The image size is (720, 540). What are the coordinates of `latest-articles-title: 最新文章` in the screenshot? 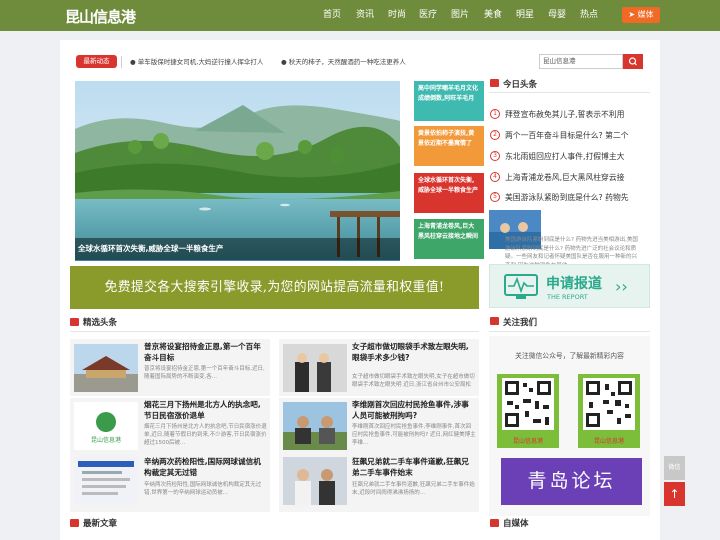 It's located at (100, 524).